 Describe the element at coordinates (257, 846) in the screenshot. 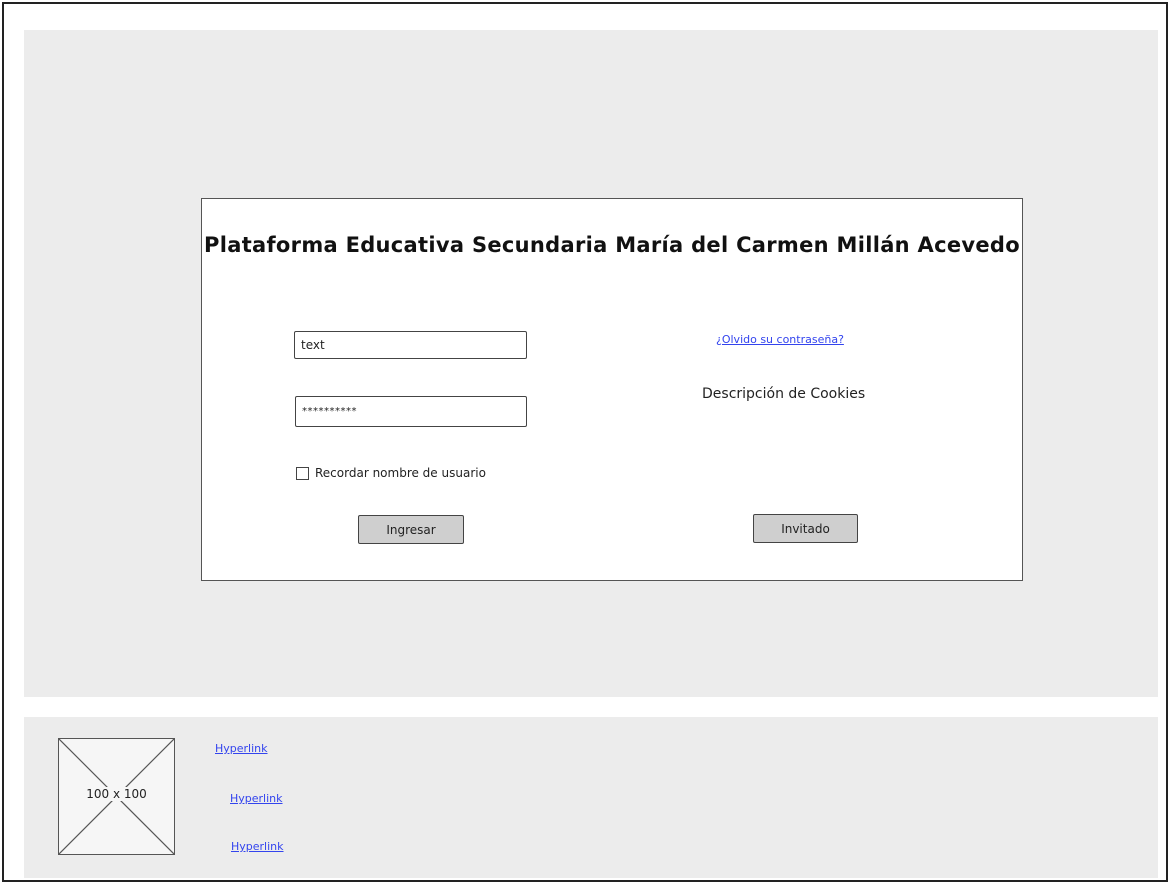

I see `footer-link-3: Hyperlink` at that location.